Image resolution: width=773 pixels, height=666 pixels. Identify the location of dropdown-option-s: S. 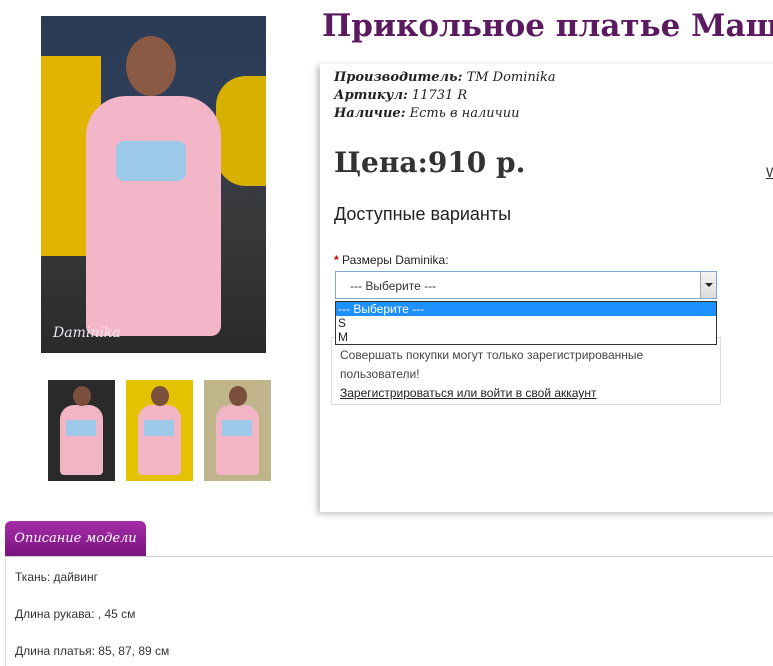
(526, 323).